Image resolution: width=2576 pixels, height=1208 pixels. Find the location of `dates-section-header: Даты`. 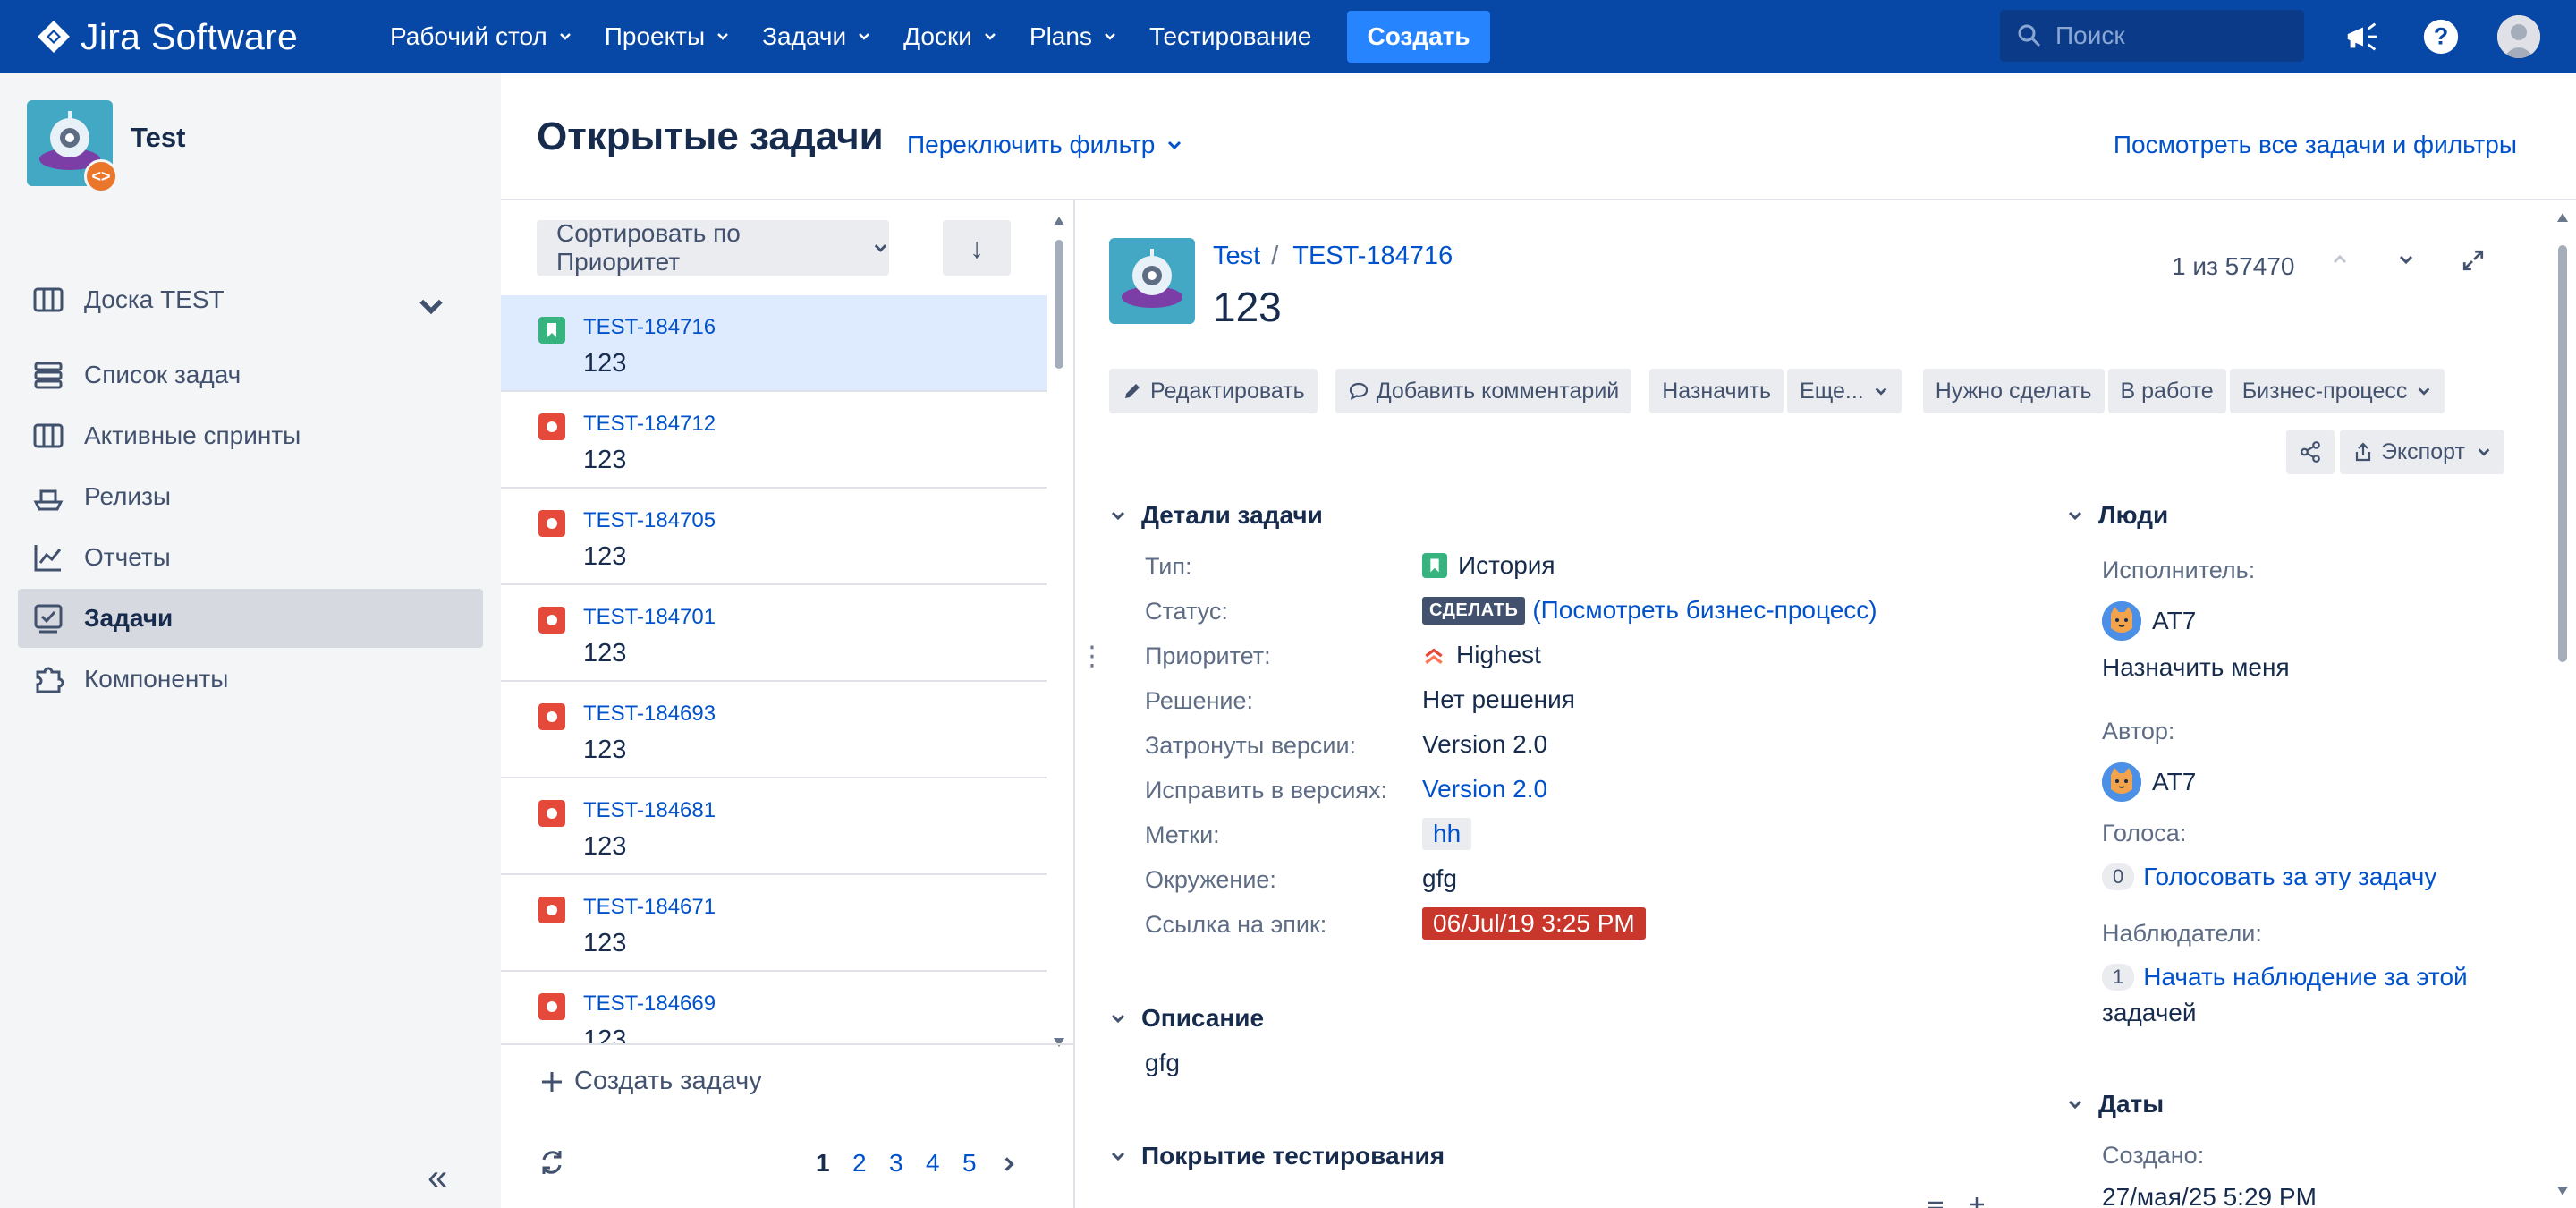

dates-section-header: Даты is located at coordinates (2115, 1104).